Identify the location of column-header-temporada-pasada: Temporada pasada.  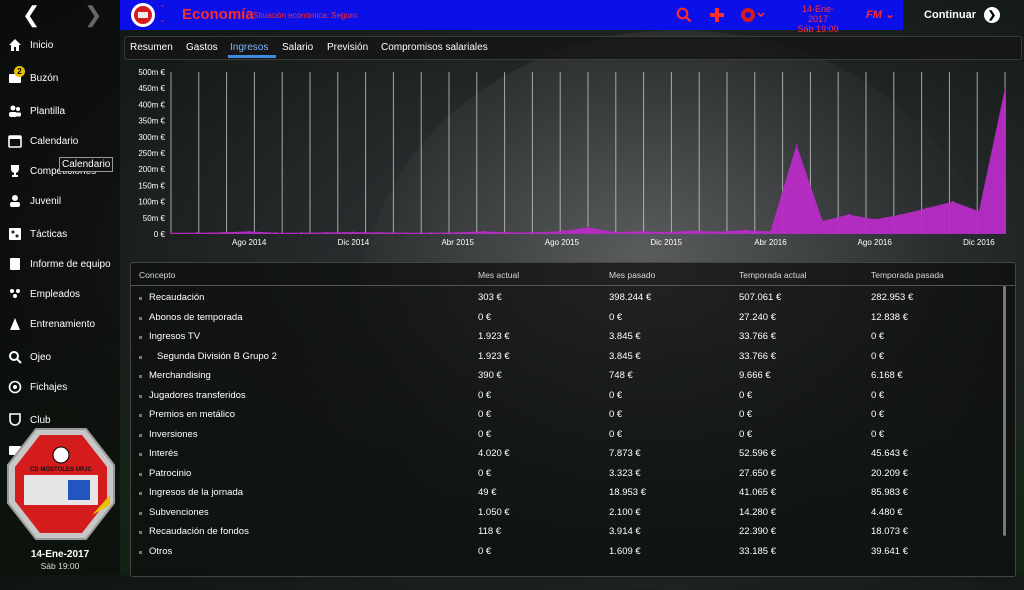
(907, 275).